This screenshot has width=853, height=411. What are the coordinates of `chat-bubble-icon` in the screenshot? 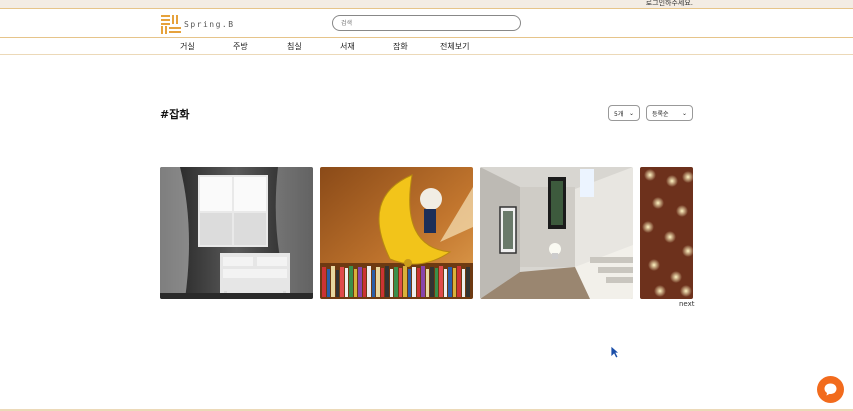 It's located at (830, 389).